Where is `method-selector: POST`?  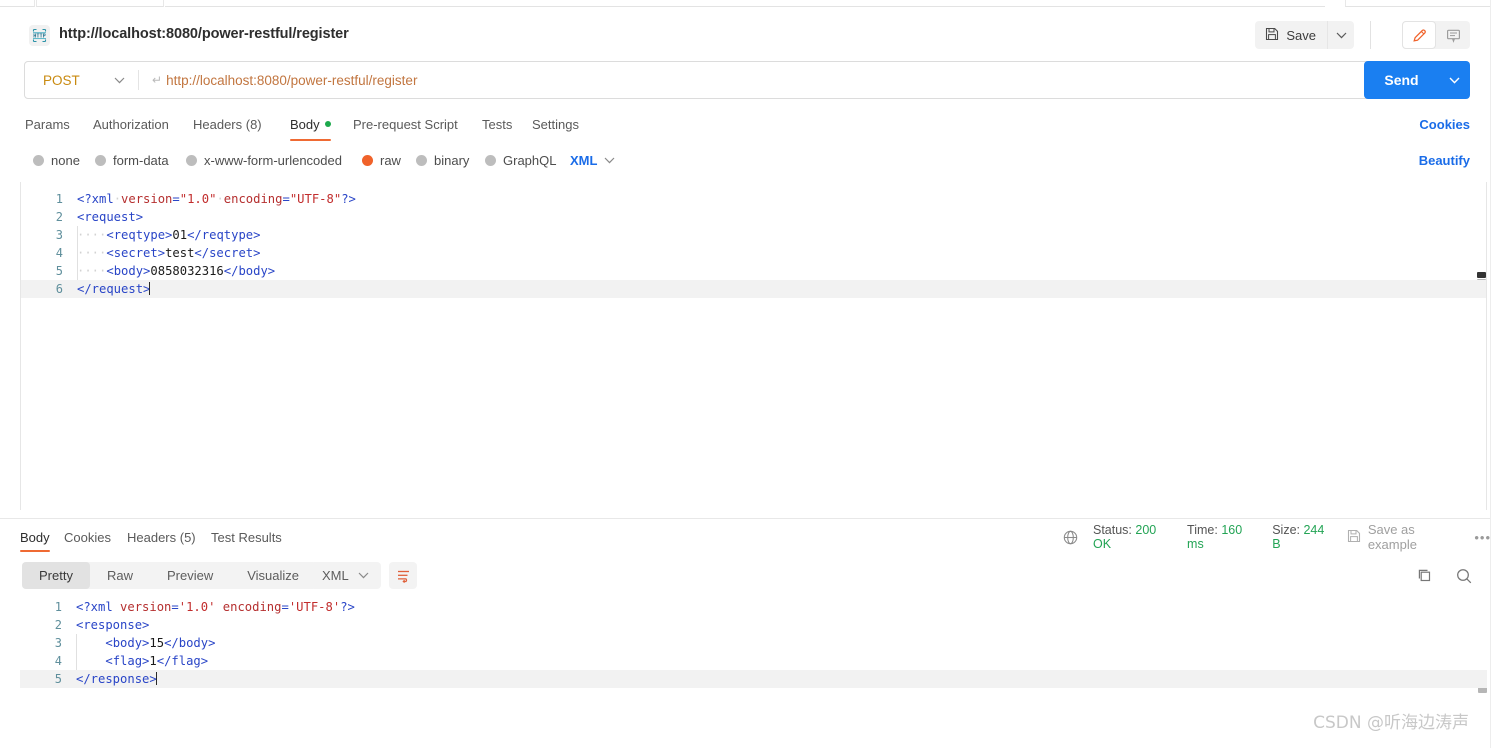 method-selector: POST is located at coordinates (81, 80).